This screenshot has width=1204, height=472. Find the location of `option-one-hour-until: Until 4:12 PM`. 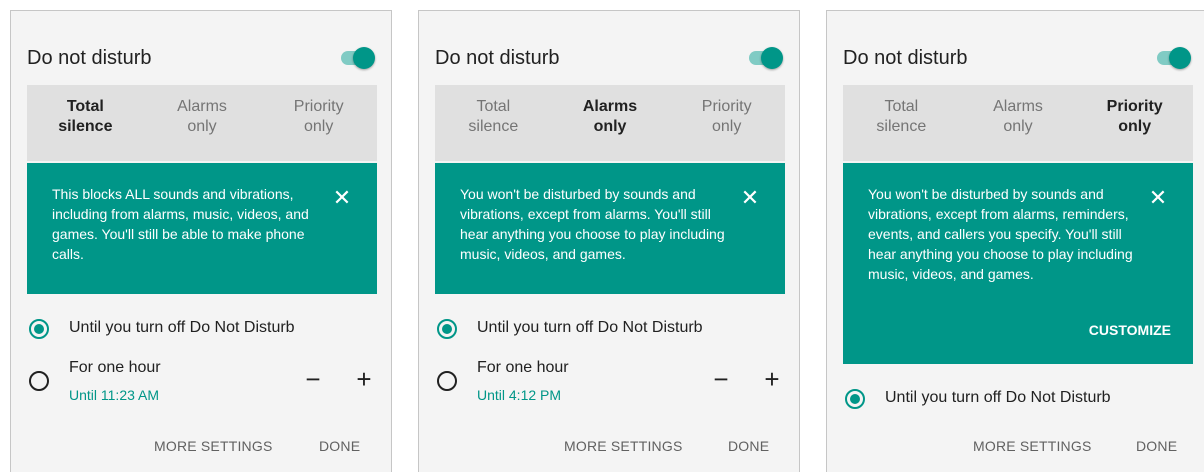

option-one-hour-until: Until 4:12 PM is located at coordinates (519, 395).